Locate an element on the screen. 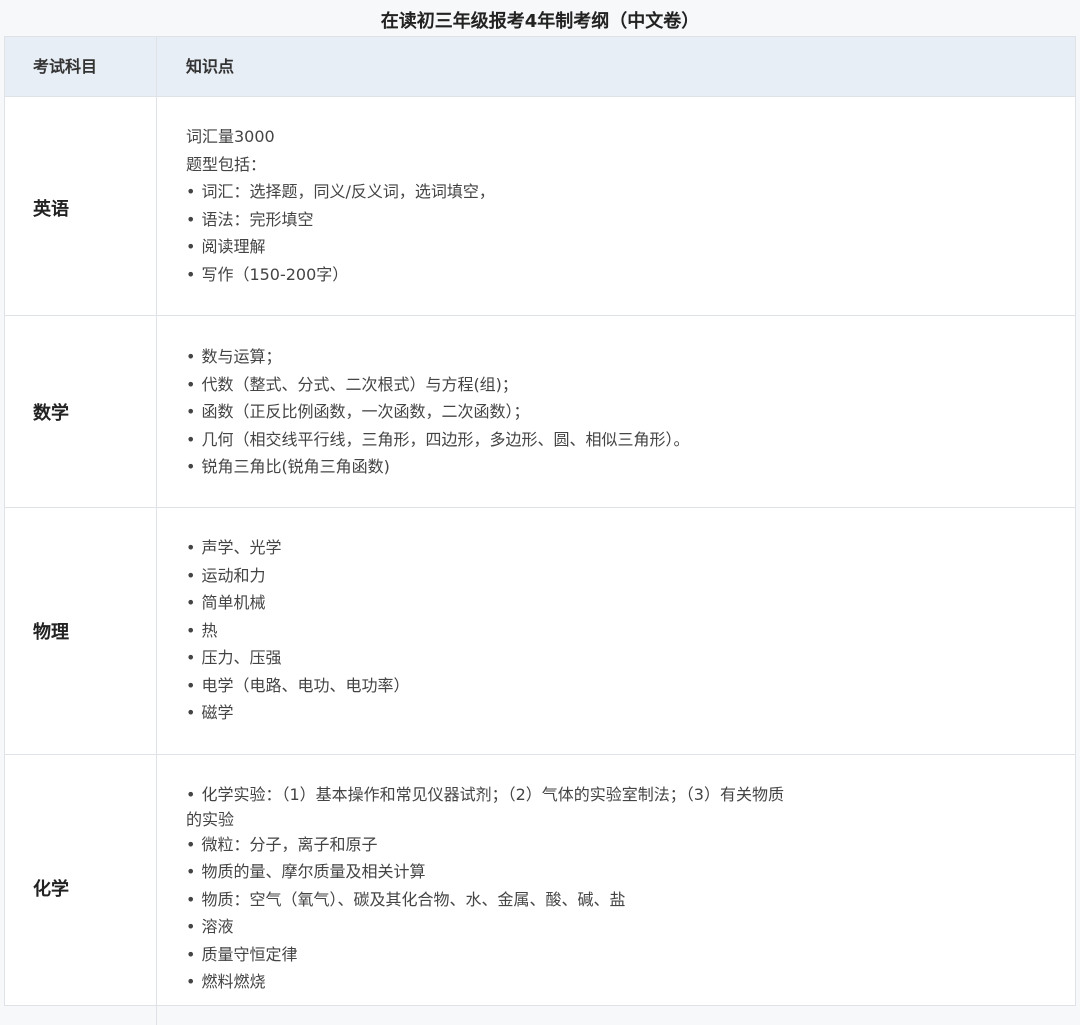 The image size is (1080, 1025). subject-math: 数学 is located at coordinates (81, 411).